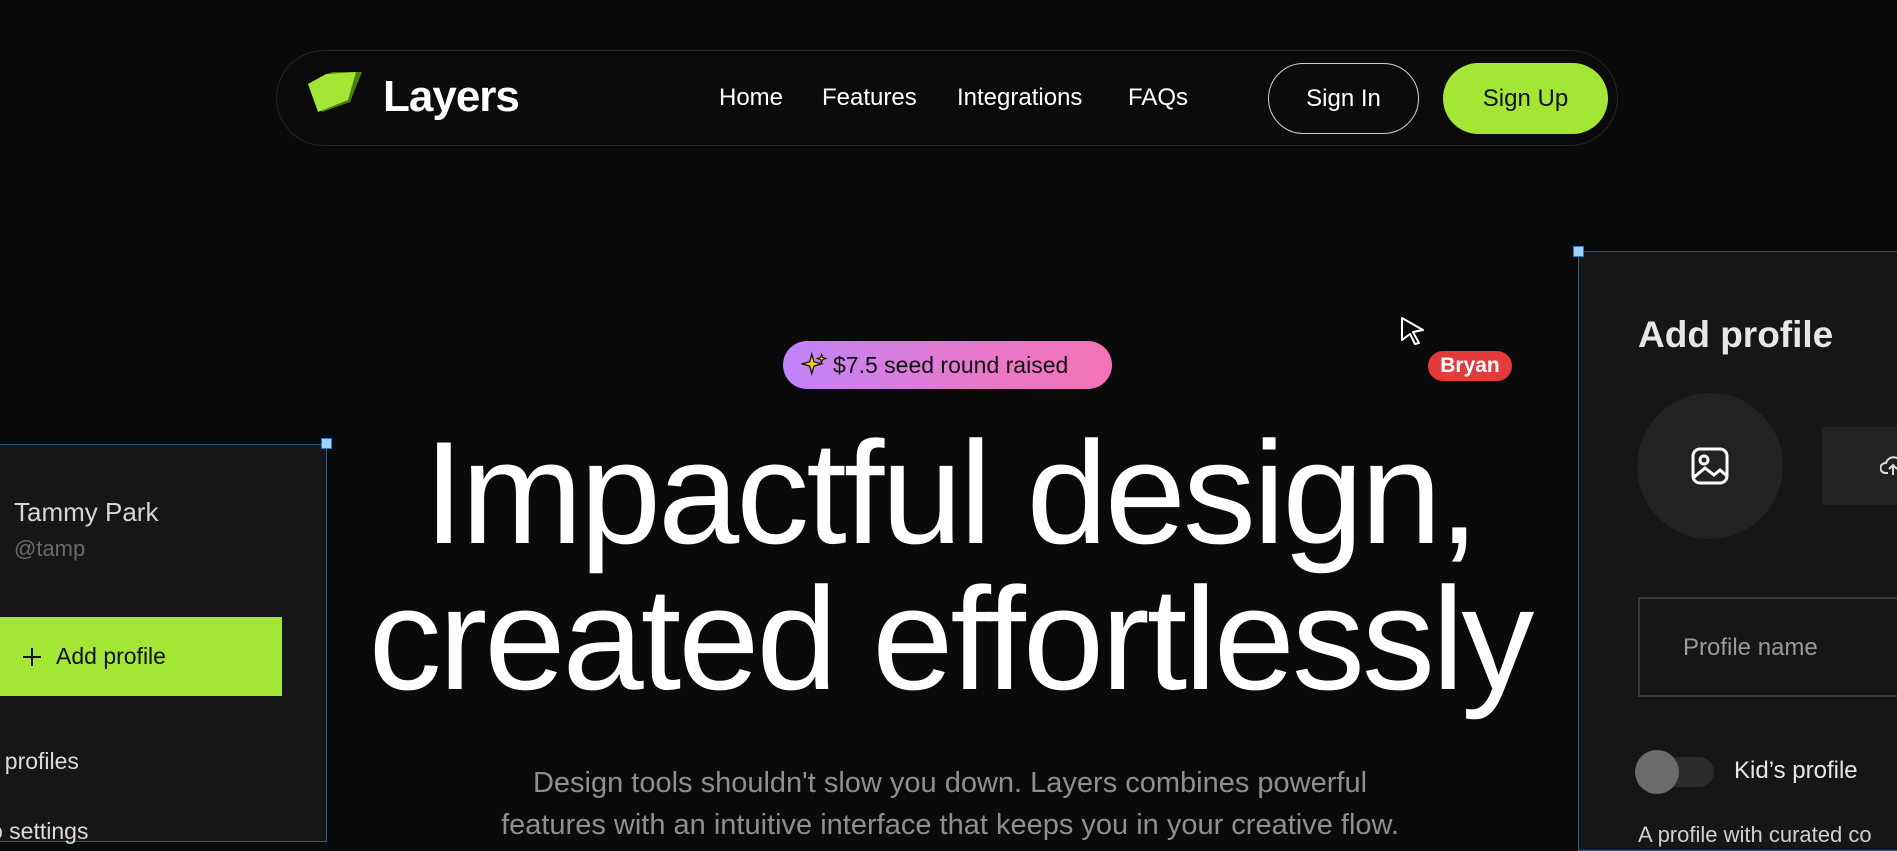  What do you see at coordinates (951, 638) in the screenshot?
I see `hero-title-line2: created effortlessly` at bounding box center [951, 638].